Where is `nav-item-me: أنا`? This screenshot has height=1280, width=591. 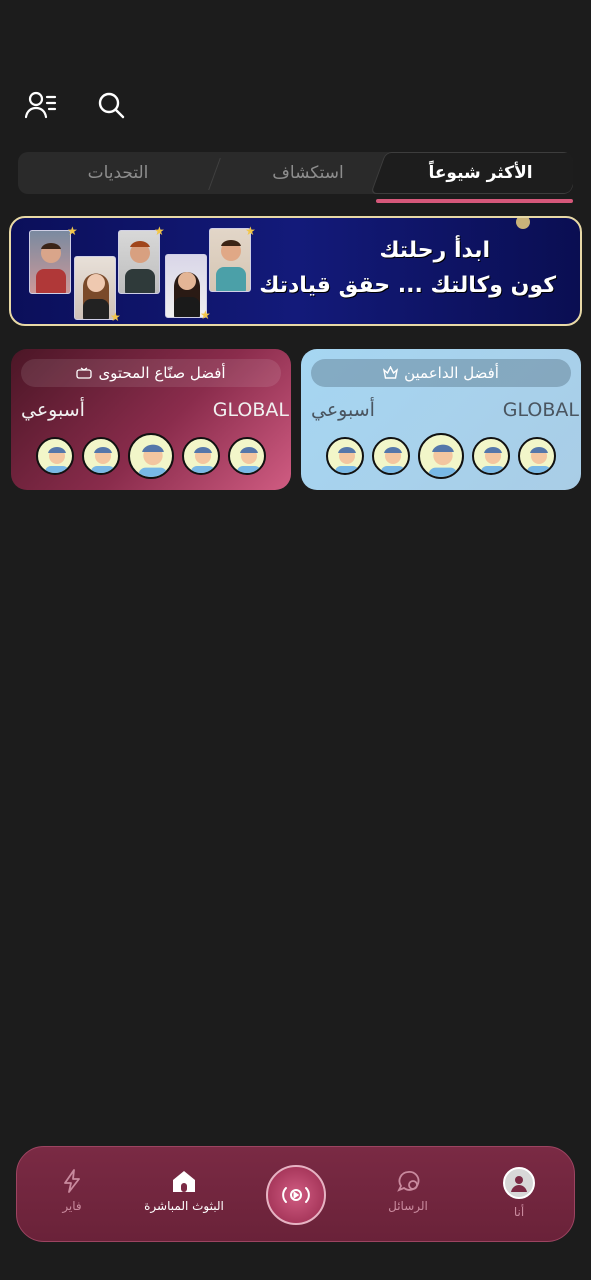
nav-item-me: أنا is located at coordinates (519, 1193).